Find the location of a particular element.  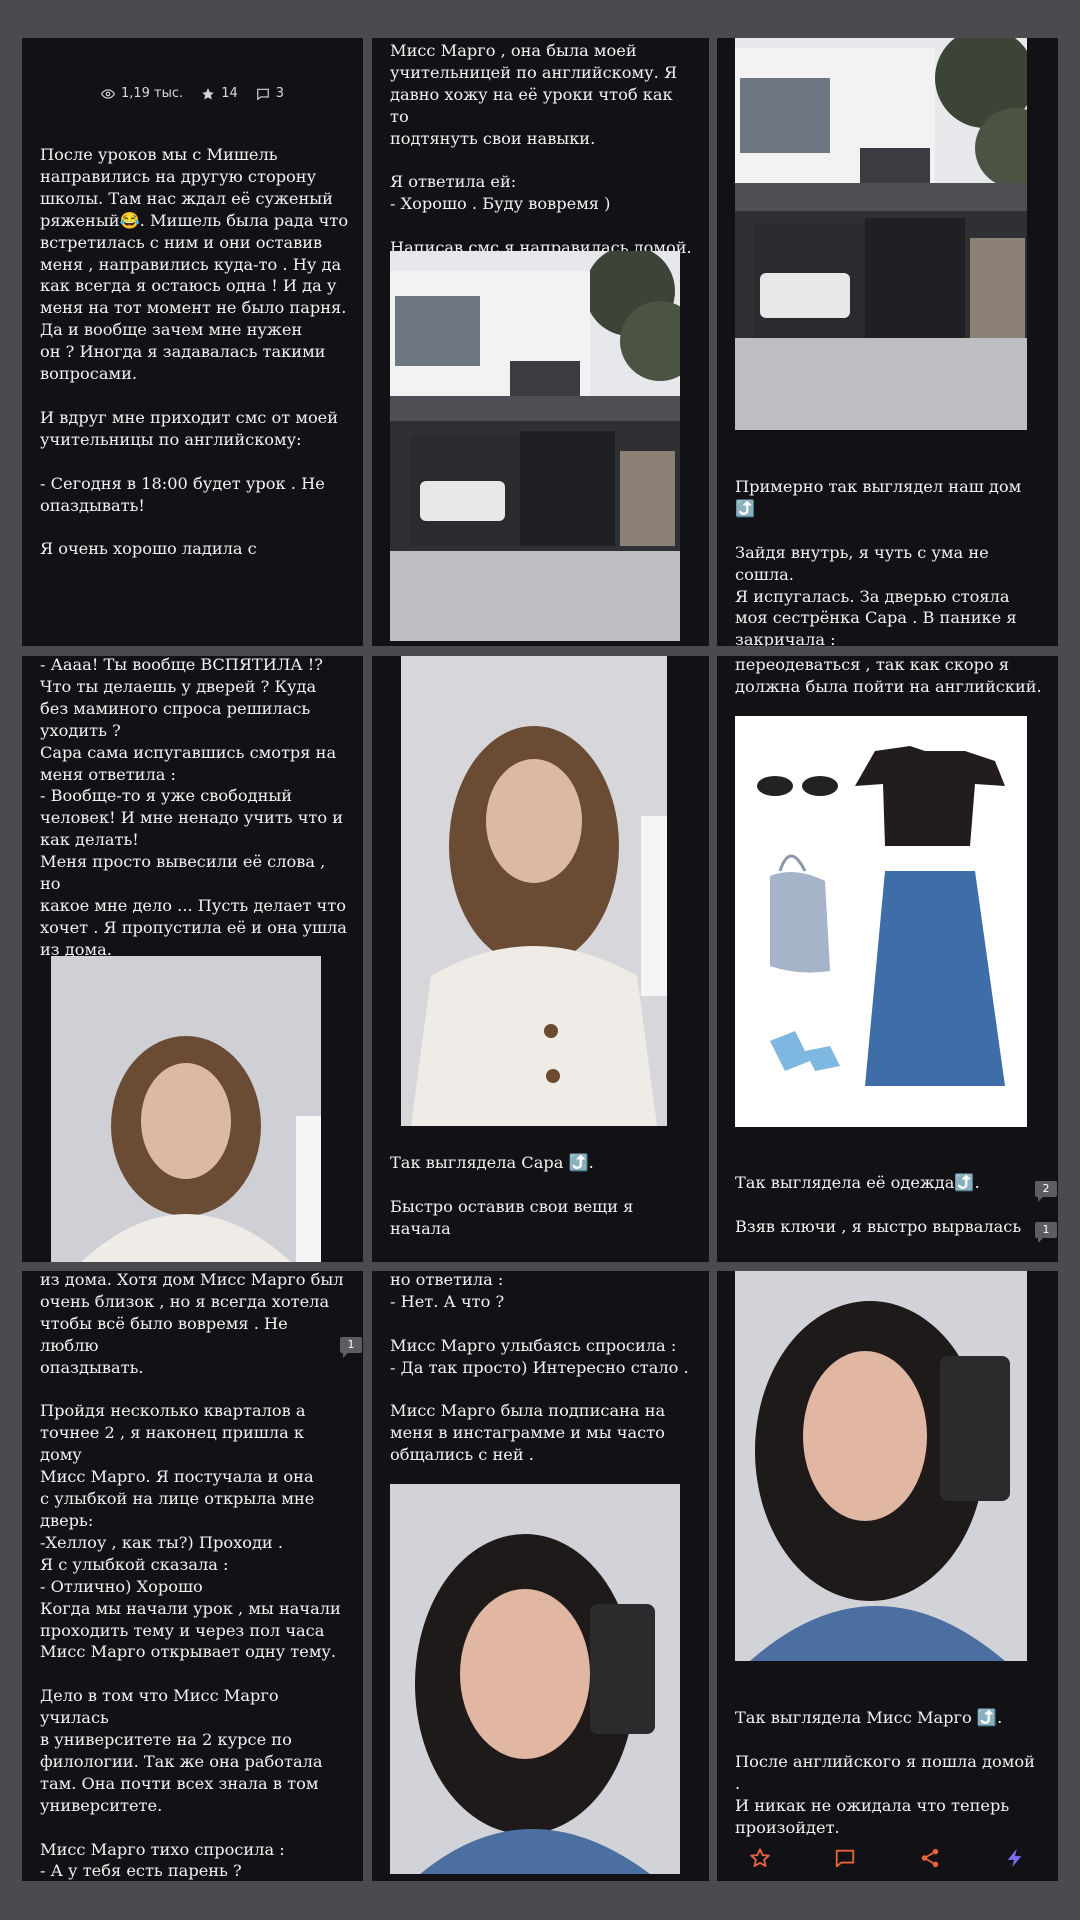

lightning-icon is located at coordinates (1015, 1858).